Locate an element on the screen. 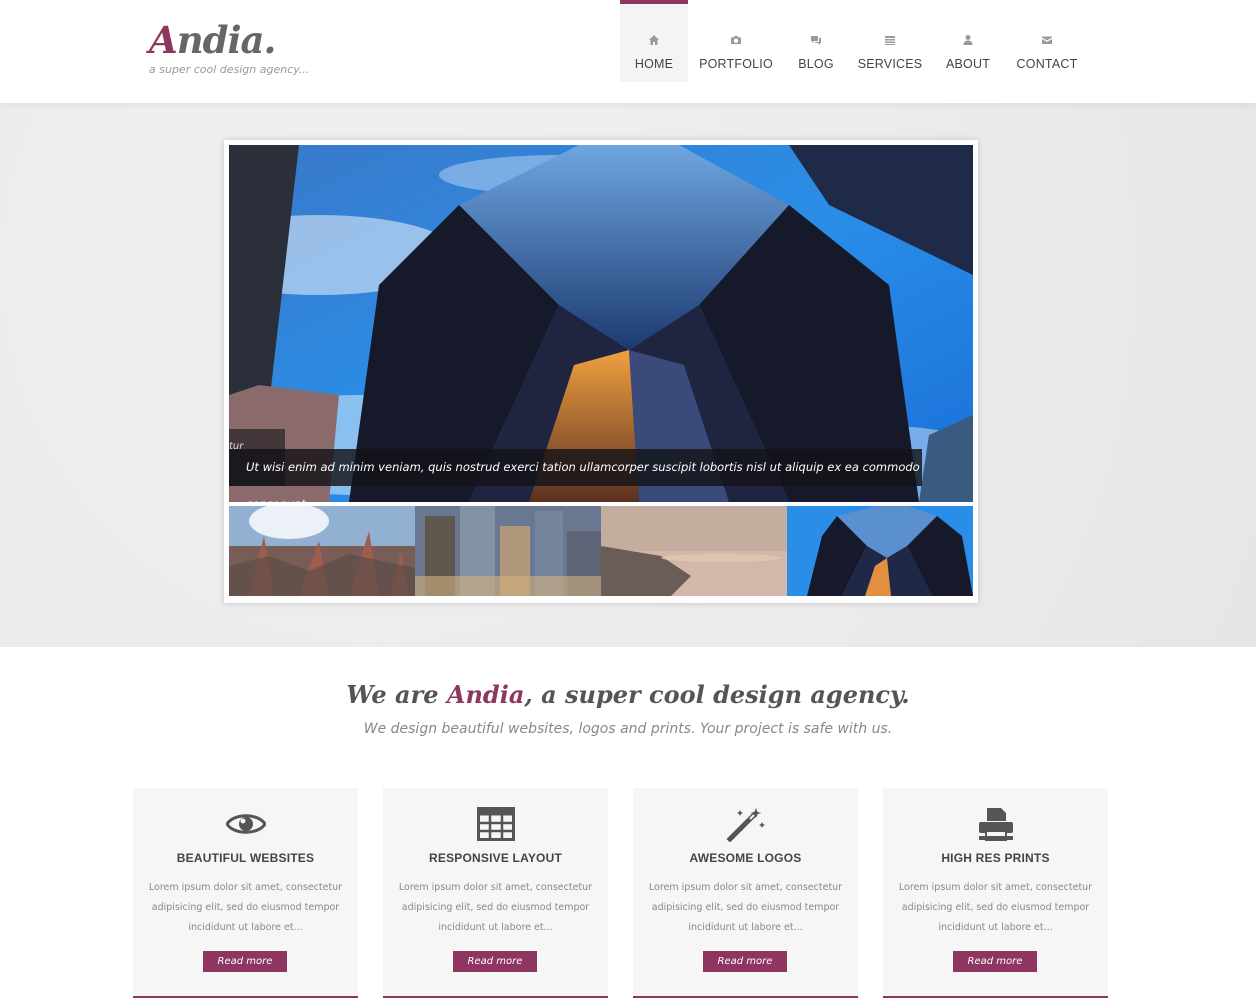 This screenshot has width=1256, height=998. city-skyscrapers-photo is located at coordinates (508, 551).